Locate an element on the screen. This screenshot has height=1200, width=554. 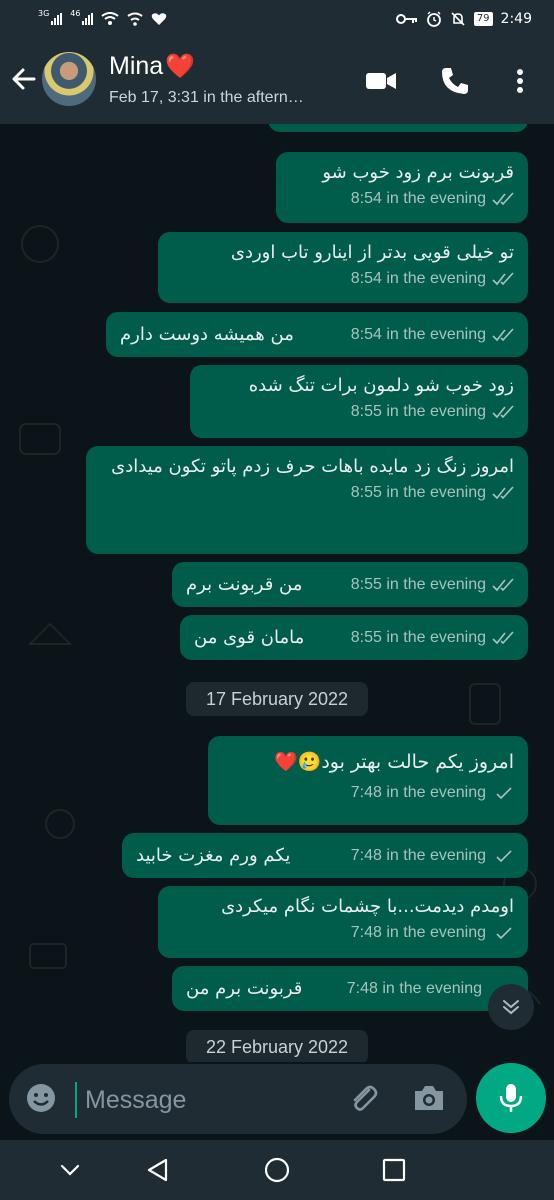
double-chevron-down-icon is located at coordinates (511, 1007).